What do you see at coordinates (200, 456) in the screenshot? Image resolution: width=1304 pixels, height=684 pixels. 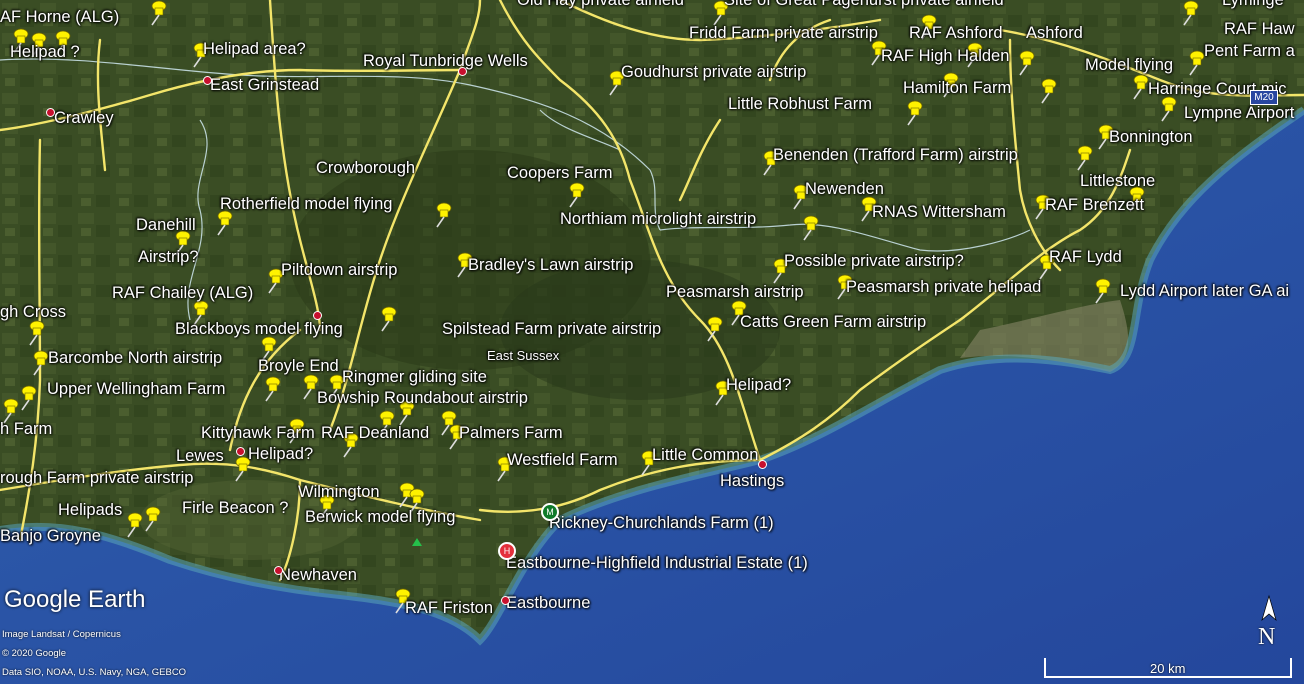 I see `place-label: Lewes` at bounding box center [200, 456].